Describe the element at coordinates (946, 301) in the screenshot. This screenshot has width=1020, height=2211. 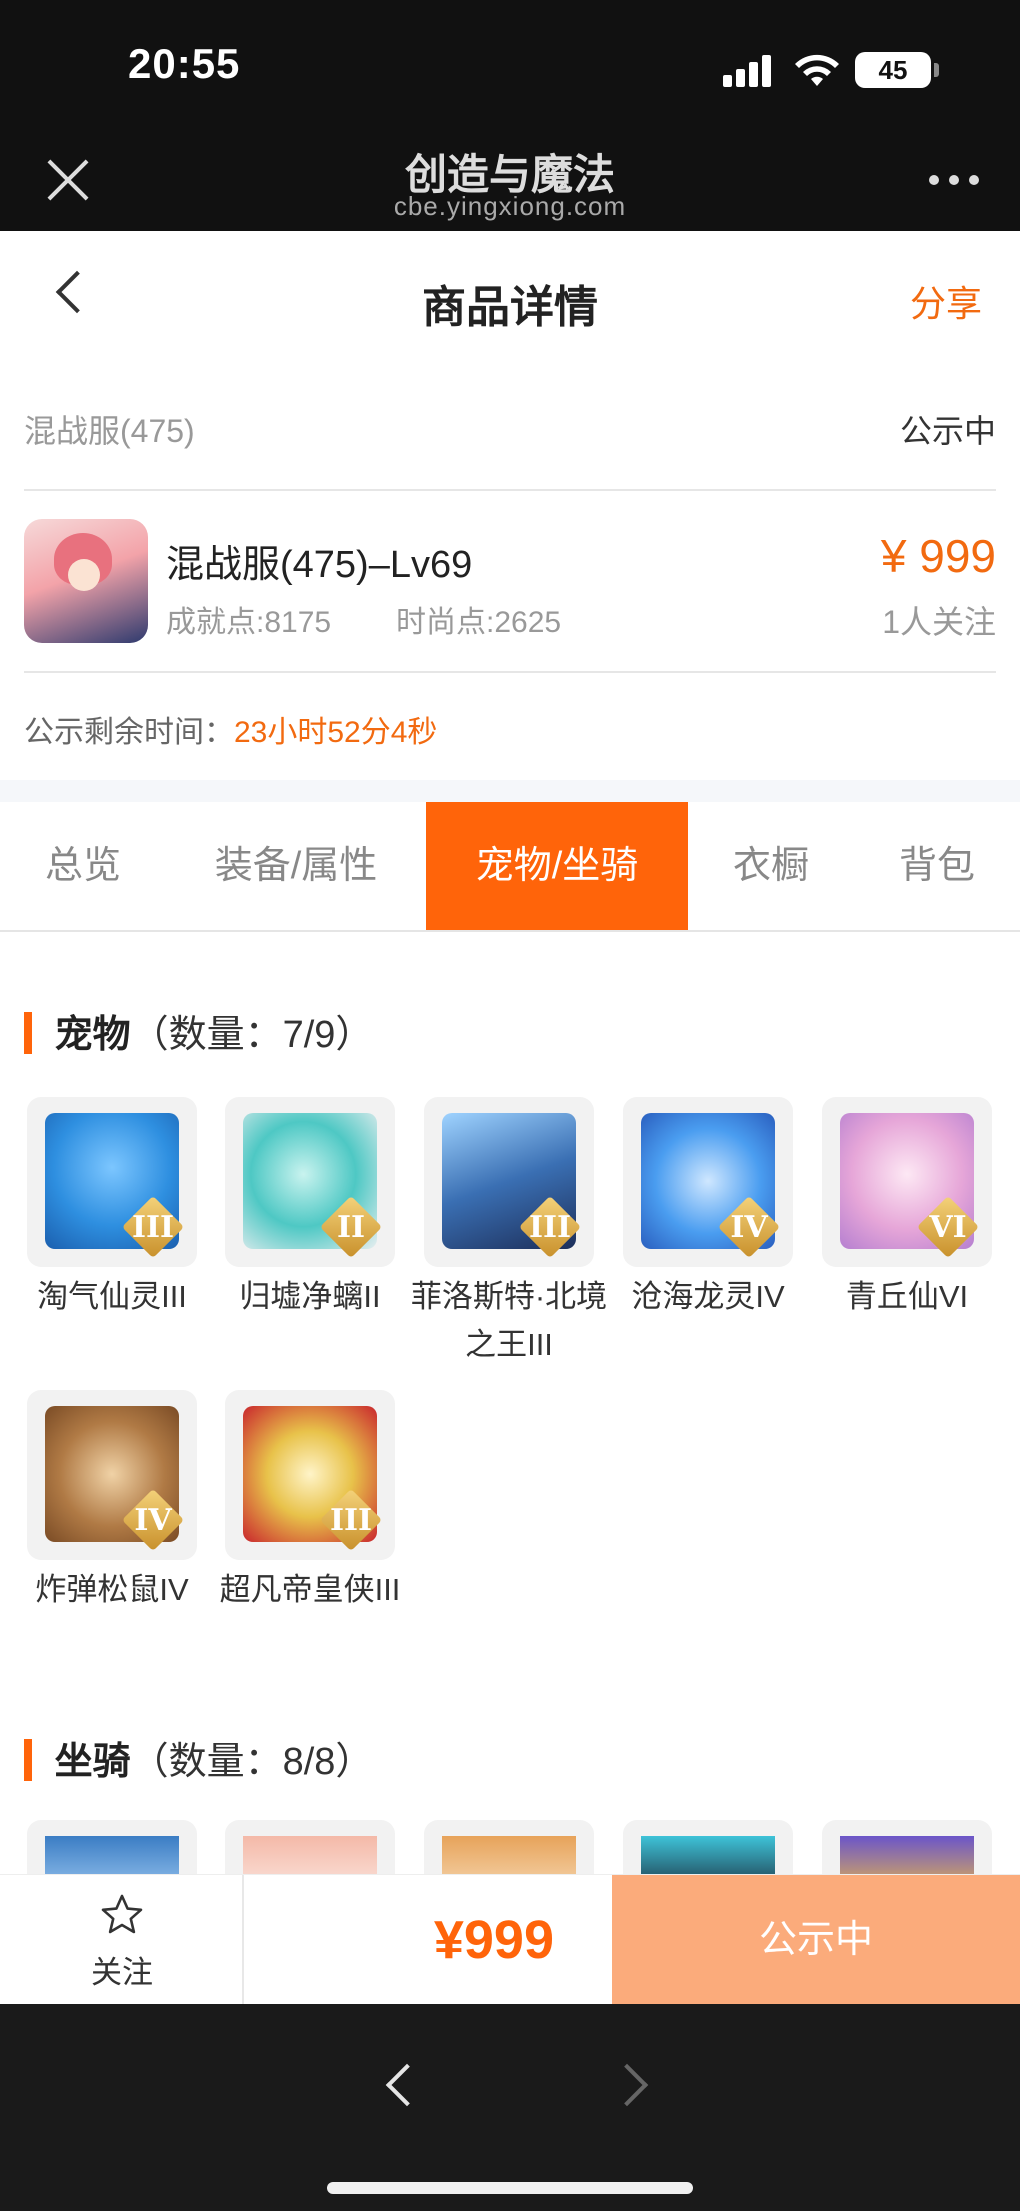
I see `share-button: 分享` at that location.